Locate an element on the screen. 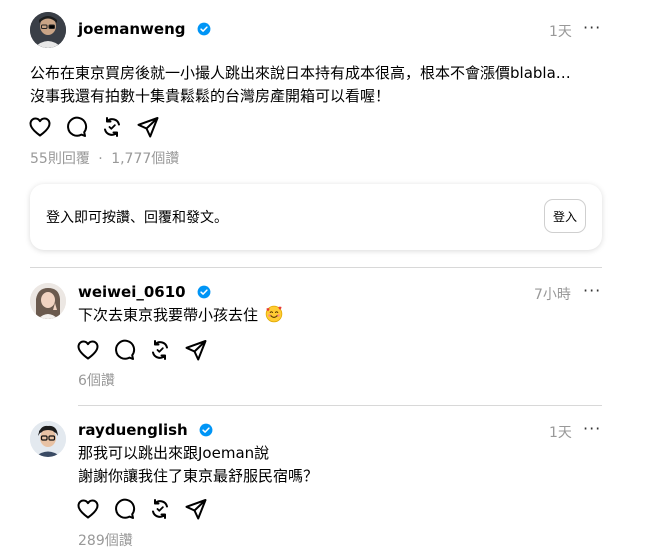 This screenshot has height=560, width=656. reply-author-username: rayduenglish is located at coordinates (133, 430).